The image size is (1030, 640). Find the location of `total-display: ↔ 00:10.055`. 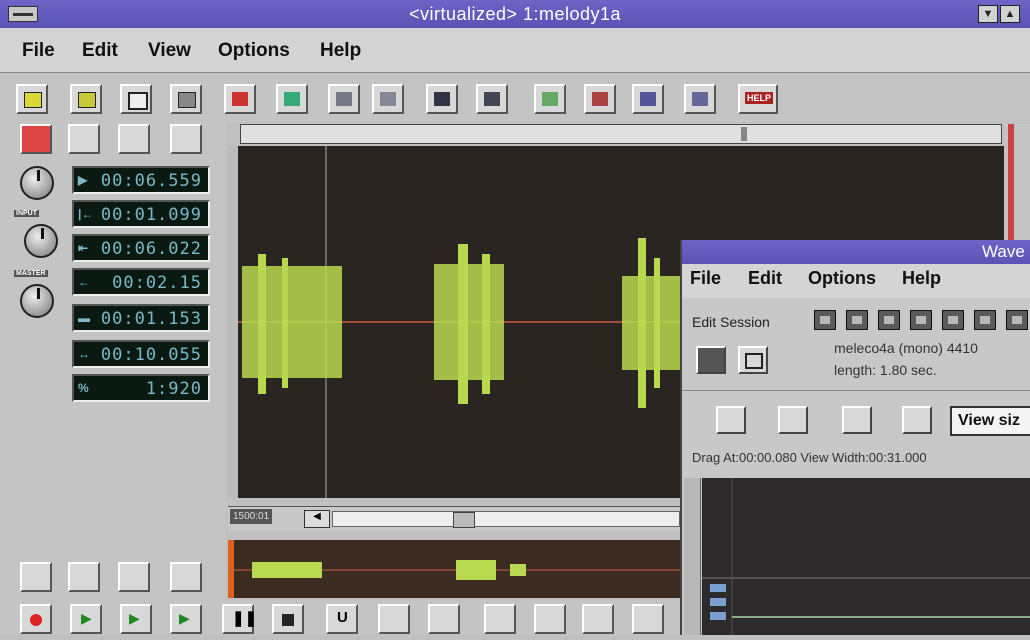

total-display: ↔ 00:10.055 is located at coordinates (141, 354).